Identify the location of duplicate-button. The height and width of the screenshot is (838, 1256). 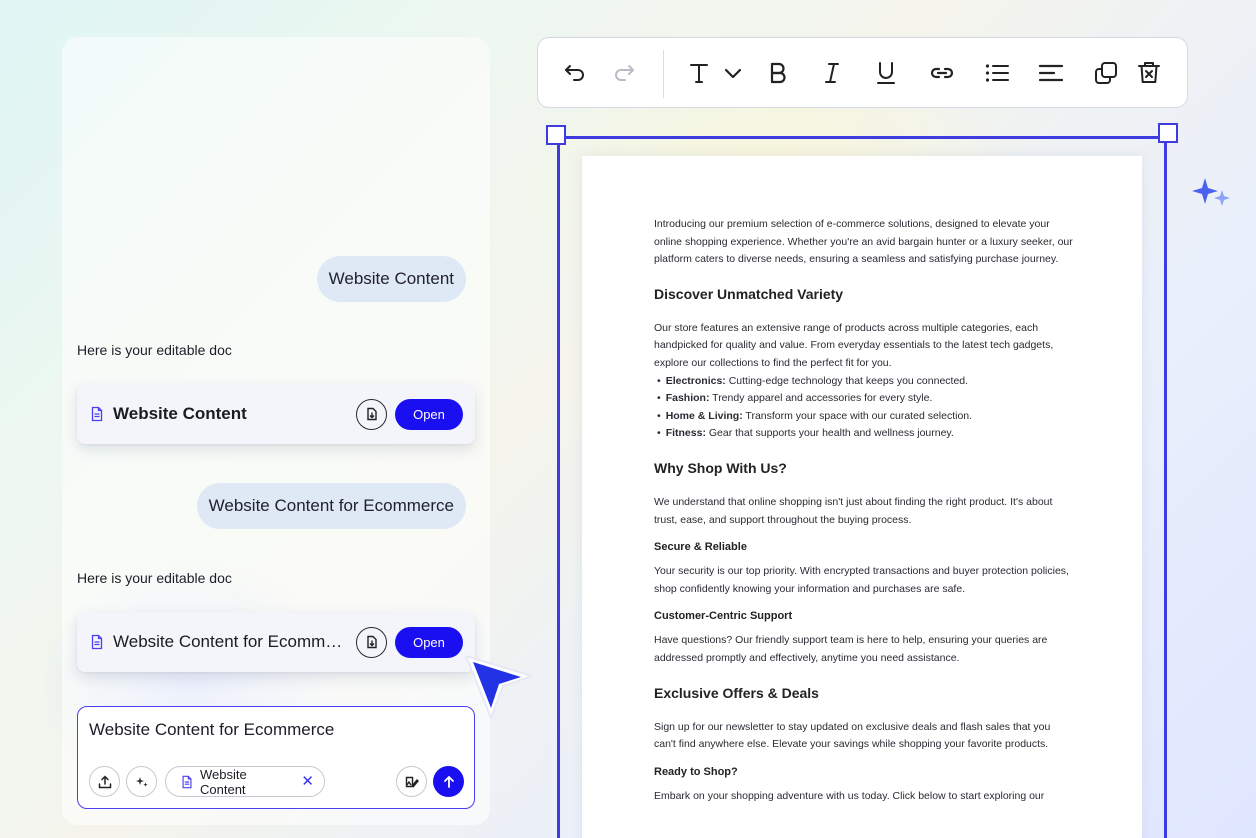
(1106, 73).